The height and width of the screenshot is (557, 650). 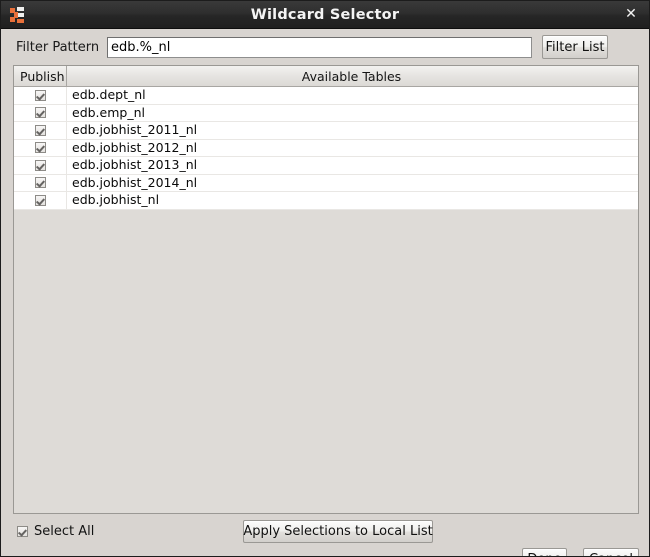 I want to click on select-all-control: Select All, so click(x=55, y=531).